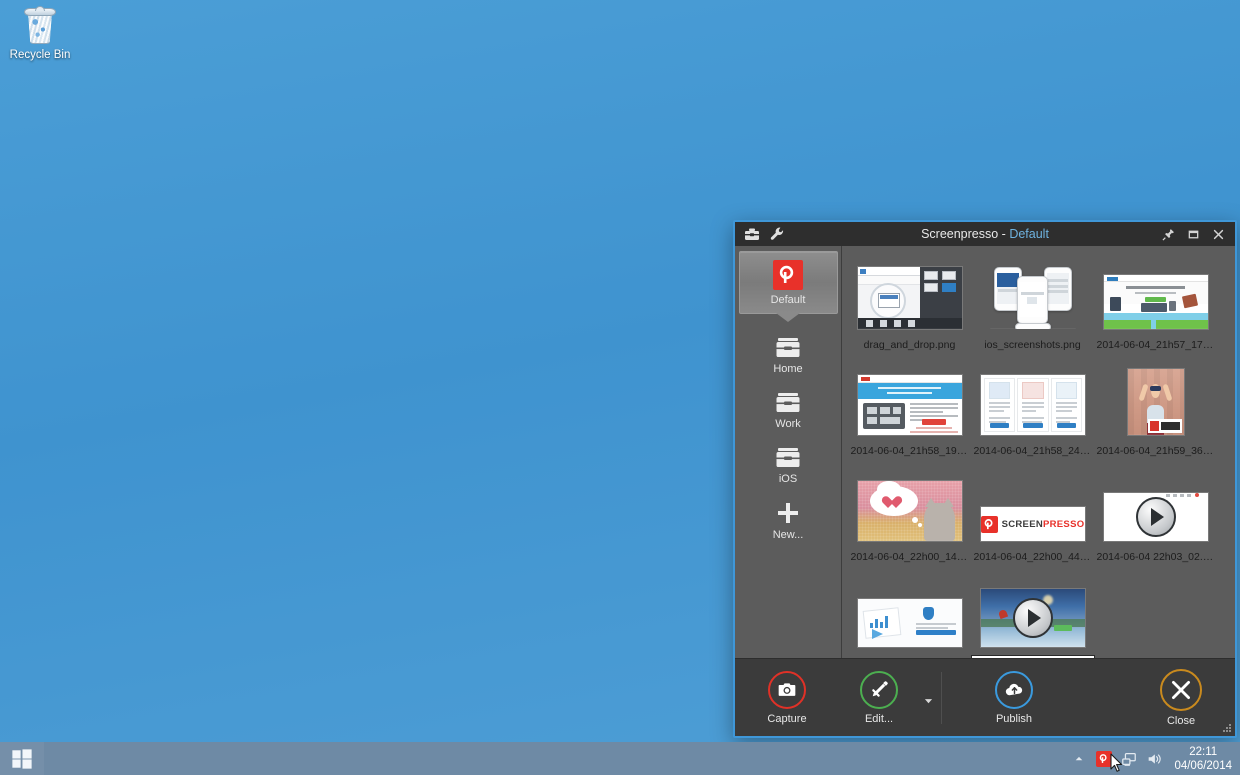  Describe the element at coordinates (1218, 234) in the screenshot. I see `close-icon` at that location.